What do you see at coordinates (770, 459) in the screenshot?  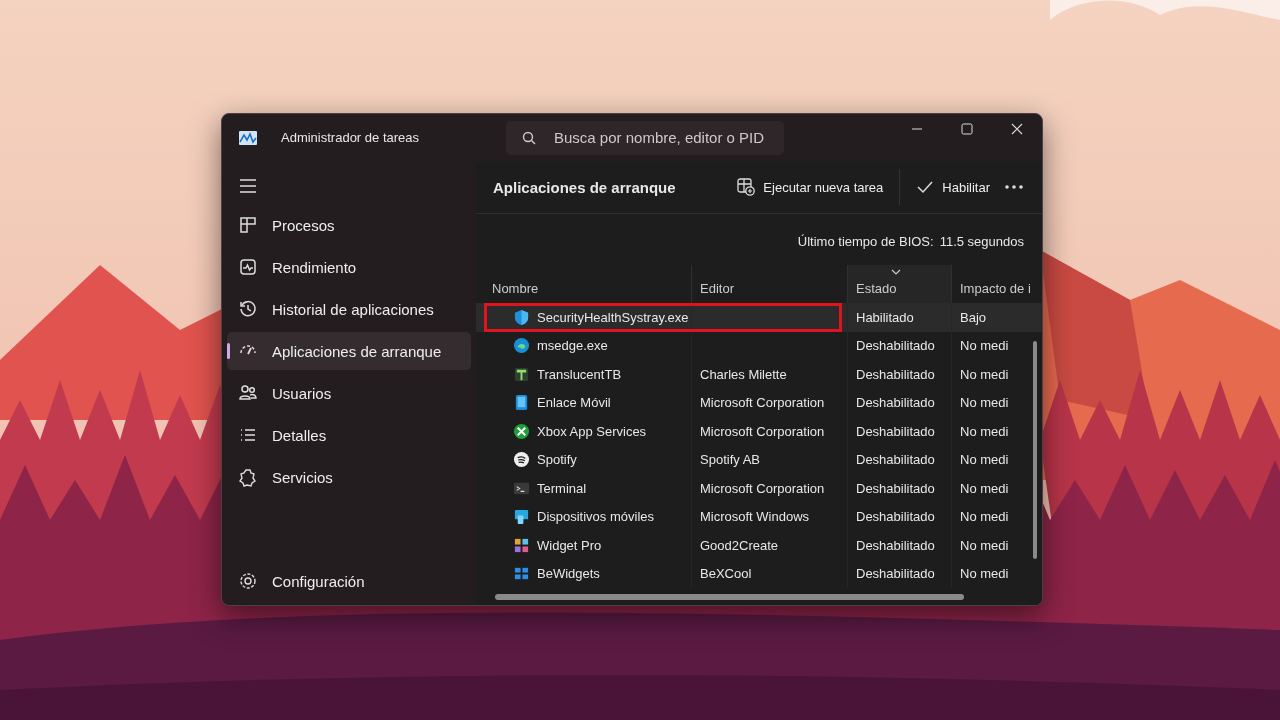 I see `table-cell: Spotify AB` at bounding box center [770, 459].